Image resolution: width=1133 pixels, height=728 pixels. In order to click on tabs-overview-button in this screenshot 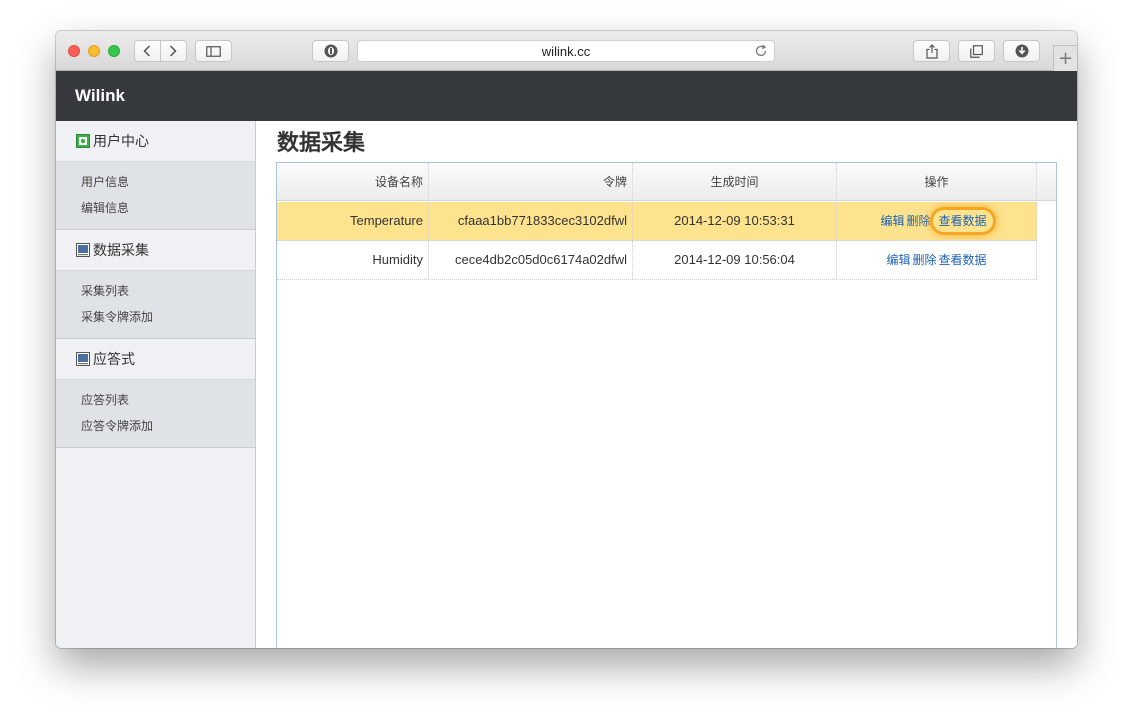, I will do `click(976, 51)`.